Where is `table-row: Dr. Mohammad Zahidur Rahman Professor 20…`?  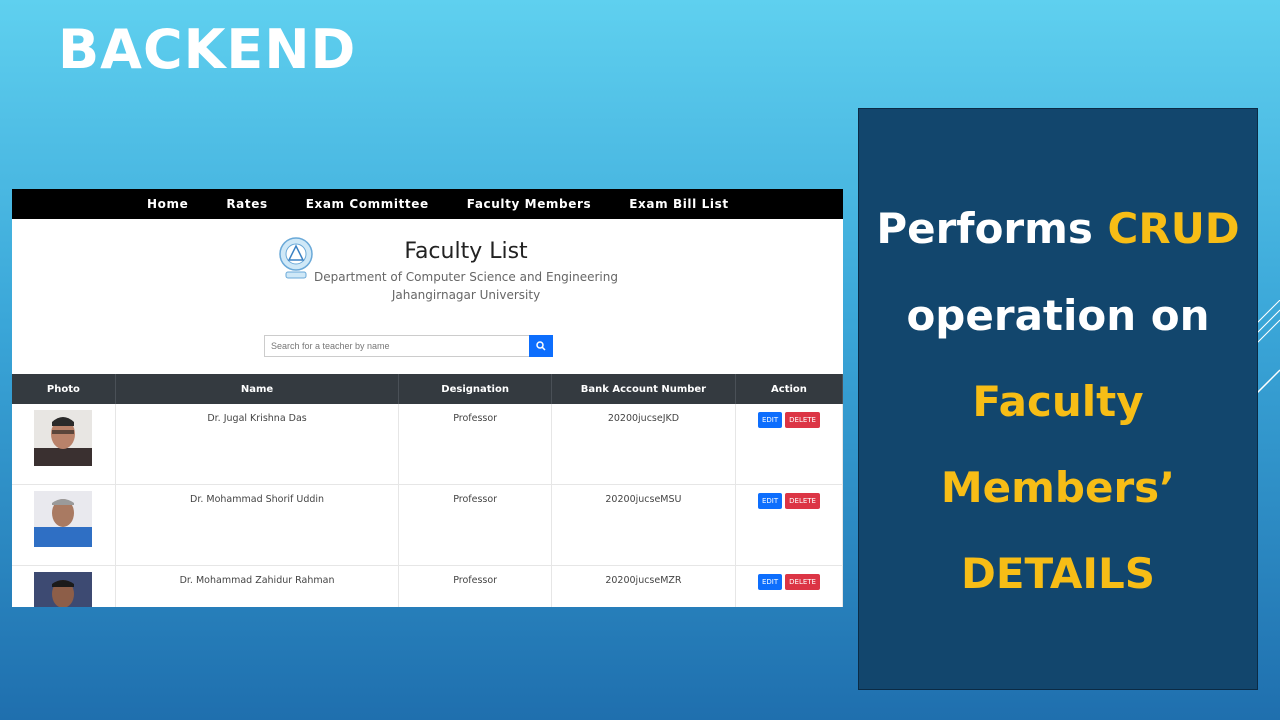 table-row: Dr. Mohammad Zahidur Rahman Professor 20… is located at coordinates (427, 586).